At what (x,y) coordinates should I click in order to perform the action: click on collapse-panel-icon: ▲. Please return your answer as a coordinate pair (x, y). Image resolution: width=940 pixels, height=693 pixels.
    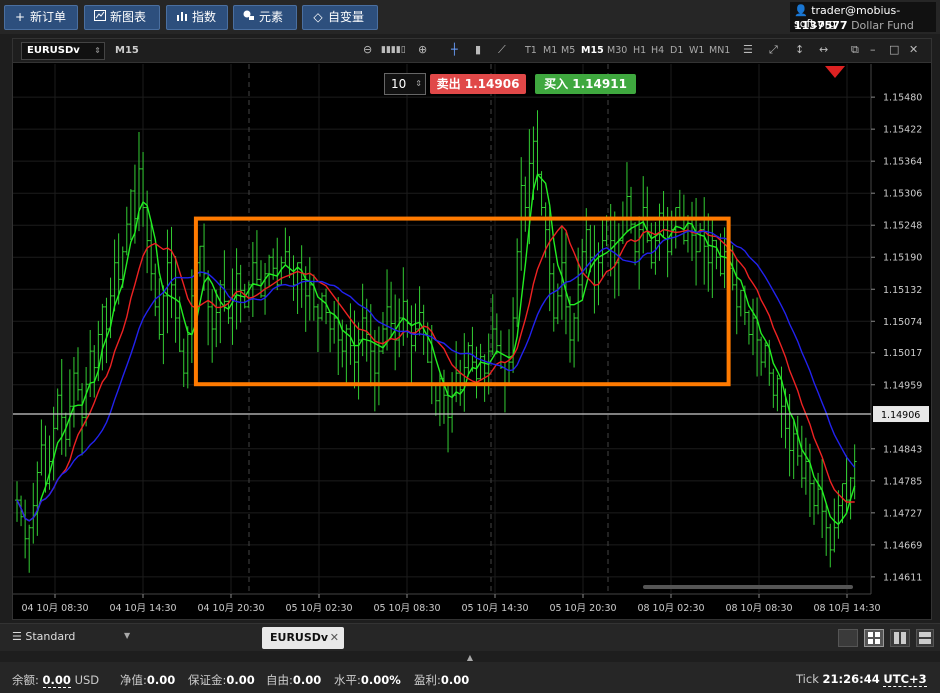
    Looking at the image, I should click on (470, 657).